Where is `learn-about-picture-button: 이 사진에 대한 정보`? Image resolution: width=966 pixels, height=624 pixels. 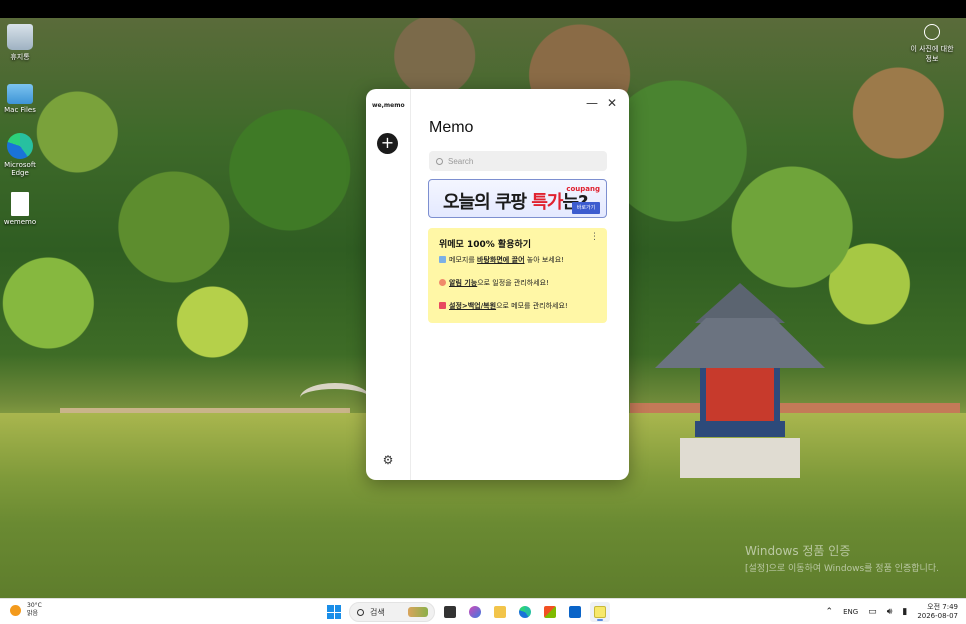
learn-about-picture-button: 이 사진에 대한 정보 is located at coordinates (932, 44).